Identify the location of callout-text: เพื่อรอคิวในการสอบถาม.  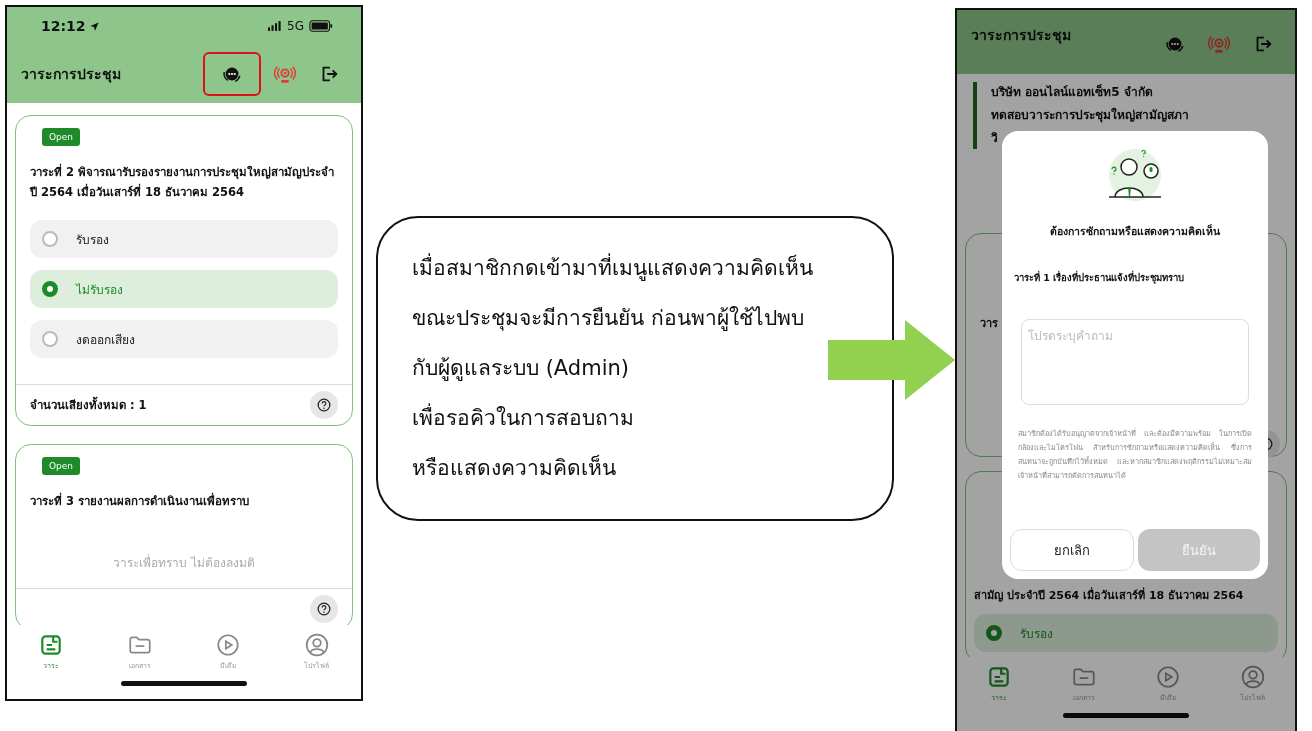
(652, 418).